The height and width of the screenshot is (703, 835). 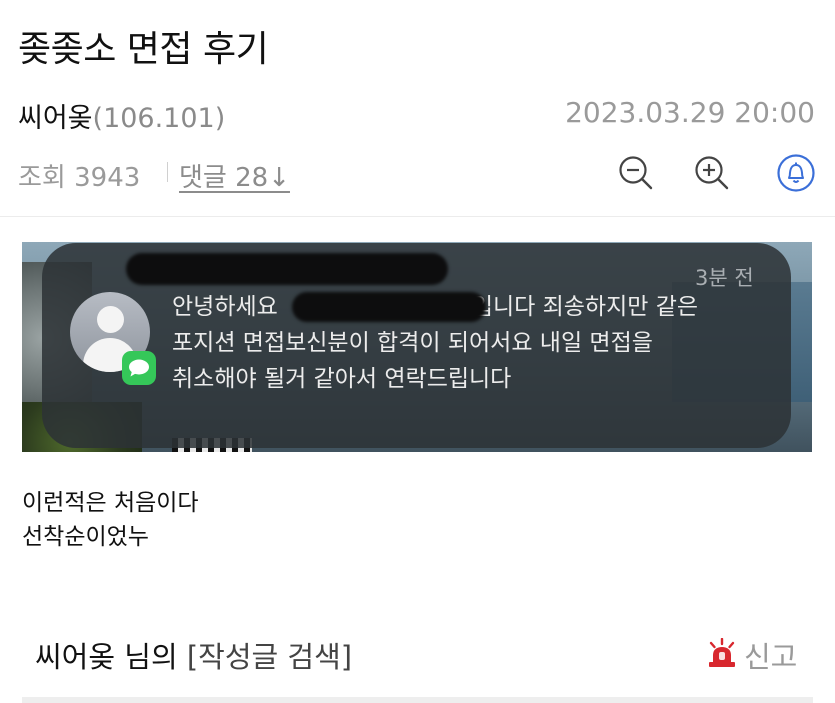 What do you see at coordinates (55, 118) in the screenshot?
I see `author-name: 씨어옺` at bounding box center [55, 118].